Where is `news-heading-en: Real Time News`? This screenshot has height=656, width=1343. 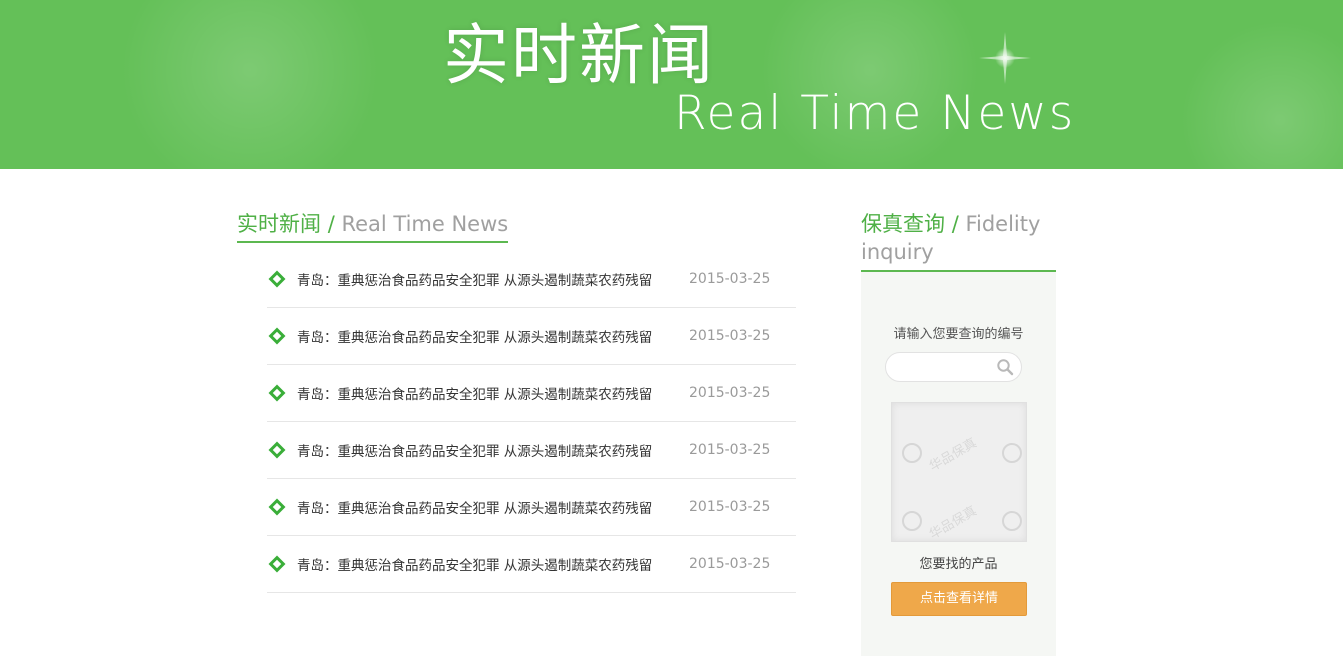
news-heading-en: Real Time News is located at coordinates (425, 224).